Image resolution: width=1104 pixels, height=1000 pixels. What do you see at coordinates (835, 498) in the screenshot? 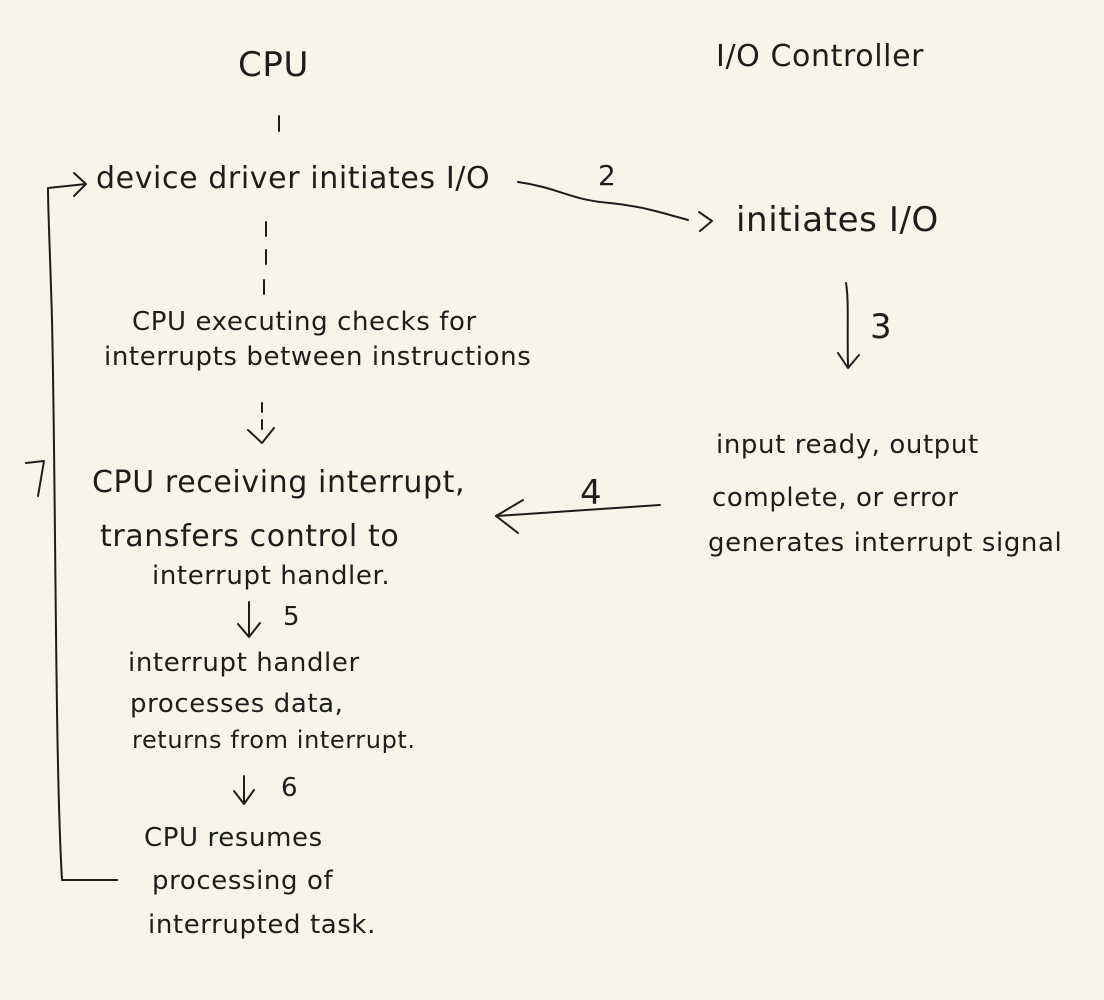
I see `io-step-interrupt-line2: complete, or error` at bounding box center [835, 498].